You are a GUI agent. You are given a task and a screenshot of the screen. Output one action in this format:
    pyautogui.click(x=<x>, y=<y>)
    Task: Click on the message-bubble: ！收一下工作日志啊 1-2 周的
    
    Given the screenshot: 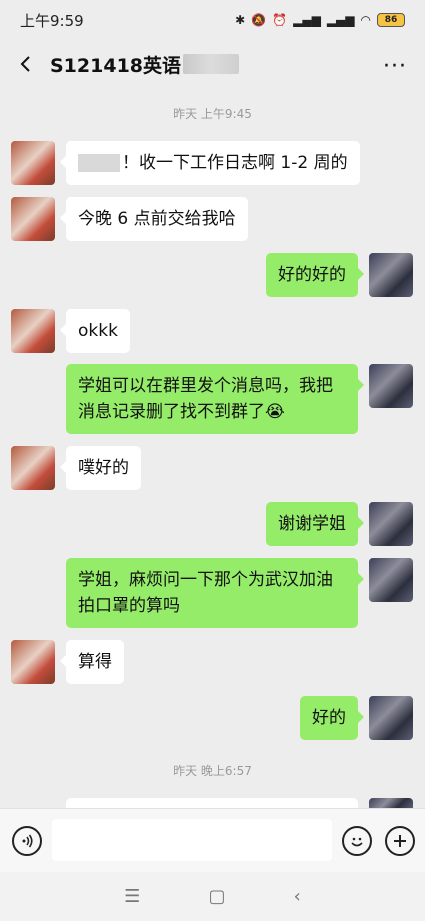 What is the action you would take?
    pyautogui.click(x=210, y=163)
    